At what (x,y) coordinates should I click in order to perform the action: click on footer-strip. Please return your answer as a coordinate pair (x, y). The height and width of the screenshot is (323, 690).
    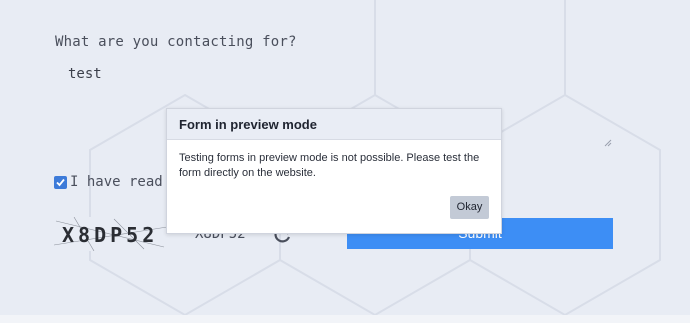
    Looking at the image, I should click on (345, 319).